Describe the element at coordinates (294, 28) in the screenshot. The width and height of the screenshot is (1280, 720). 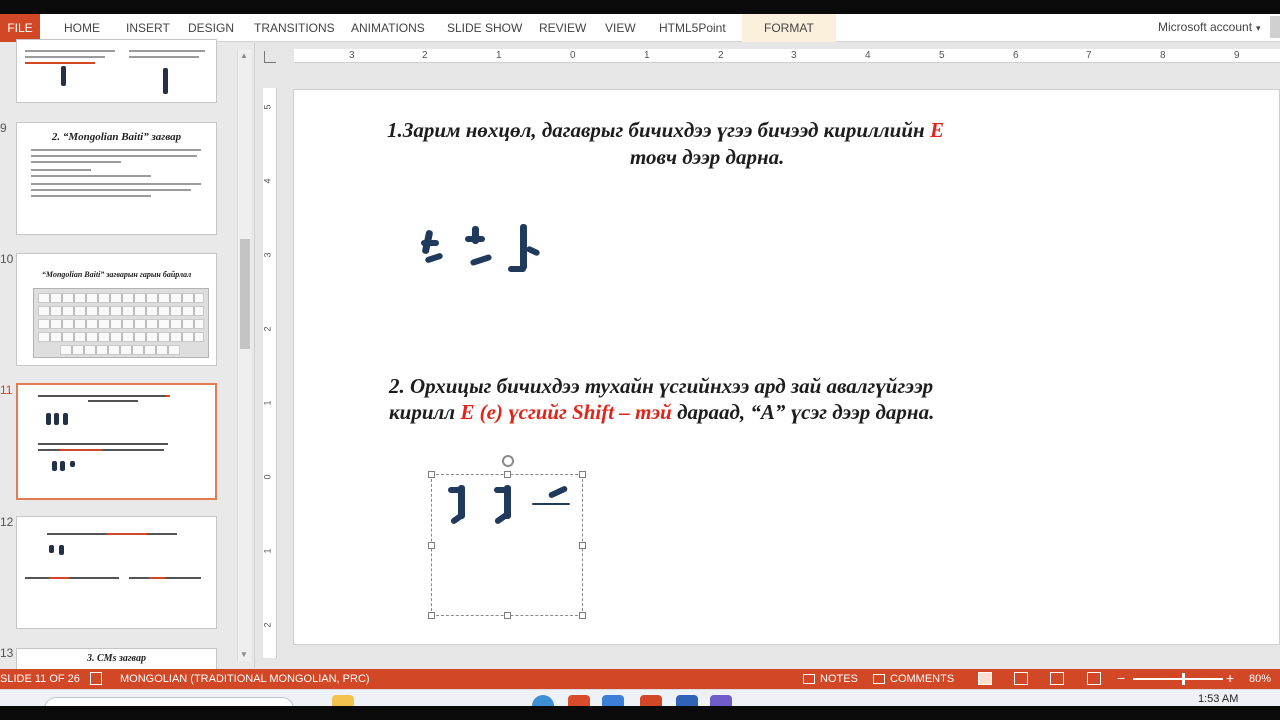
I see `tab-transitions: TRANSITIONS` at that location.